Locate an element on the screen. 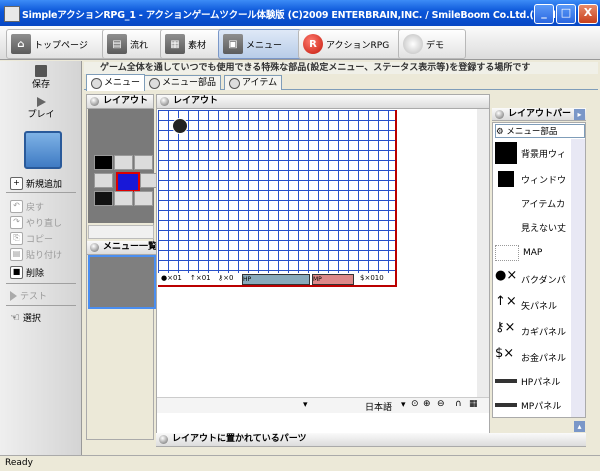  layout-thumbnail-panel: レイアウト メニュー一覧 is located at coordinates (127, 267).